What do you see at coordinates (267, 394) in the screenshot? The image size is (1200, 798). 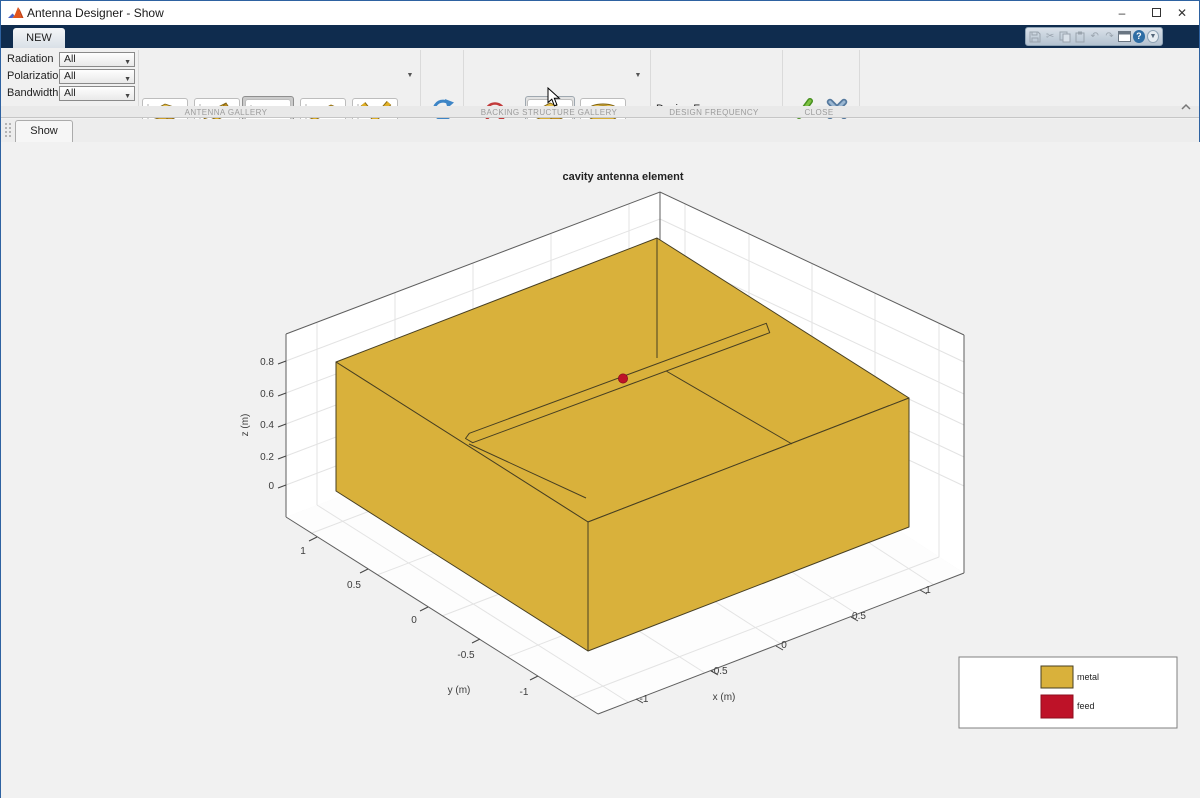 I see `svg-text: 0.6` at bounding box center [267, 394].